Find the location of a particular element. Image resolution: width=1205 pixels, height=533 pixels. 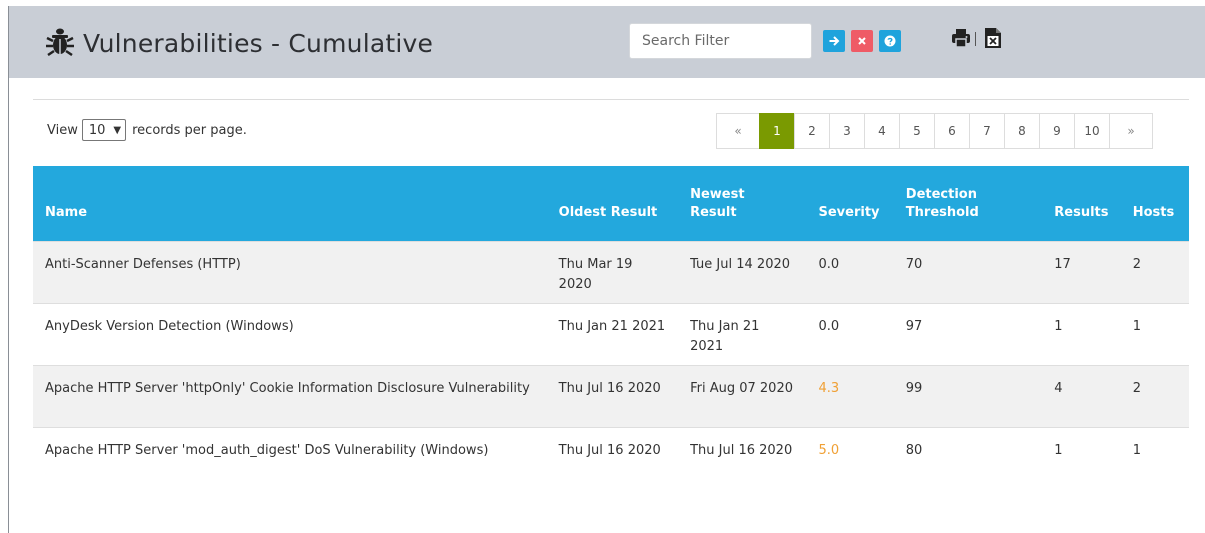

print-icon is located at coordinates (961, 40).